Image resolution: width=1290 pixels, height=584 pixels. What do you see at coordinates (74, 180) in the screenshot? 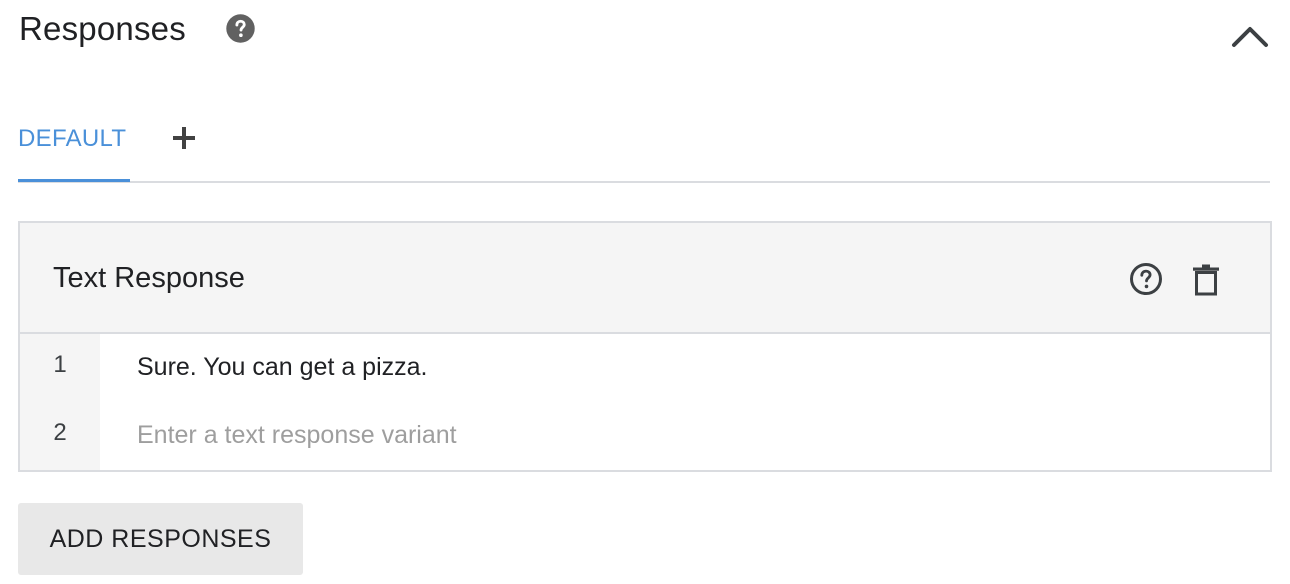
I see `active-tab-indicator` at bounding box center [74, 180].